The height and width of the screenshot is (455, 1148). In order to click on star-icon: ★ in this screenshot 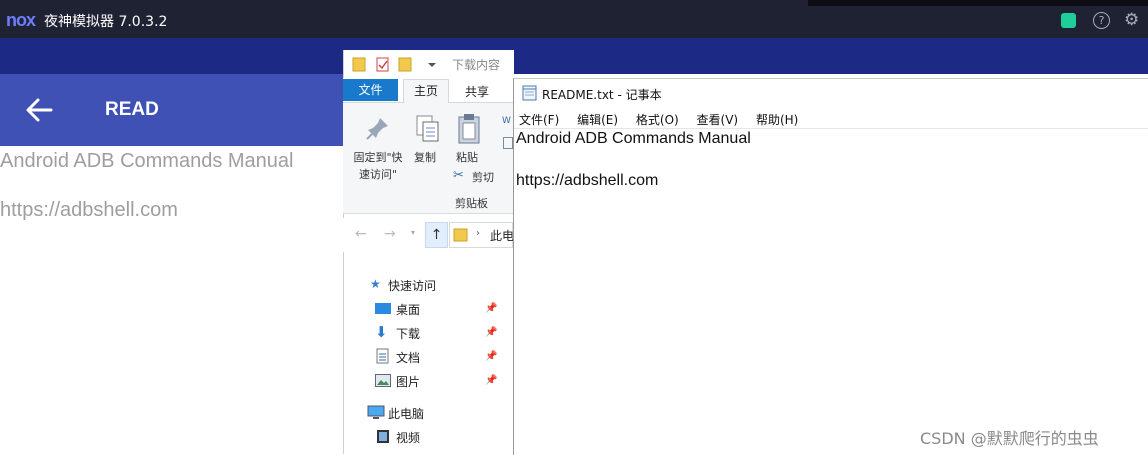, I will do `click(375, 284)`.